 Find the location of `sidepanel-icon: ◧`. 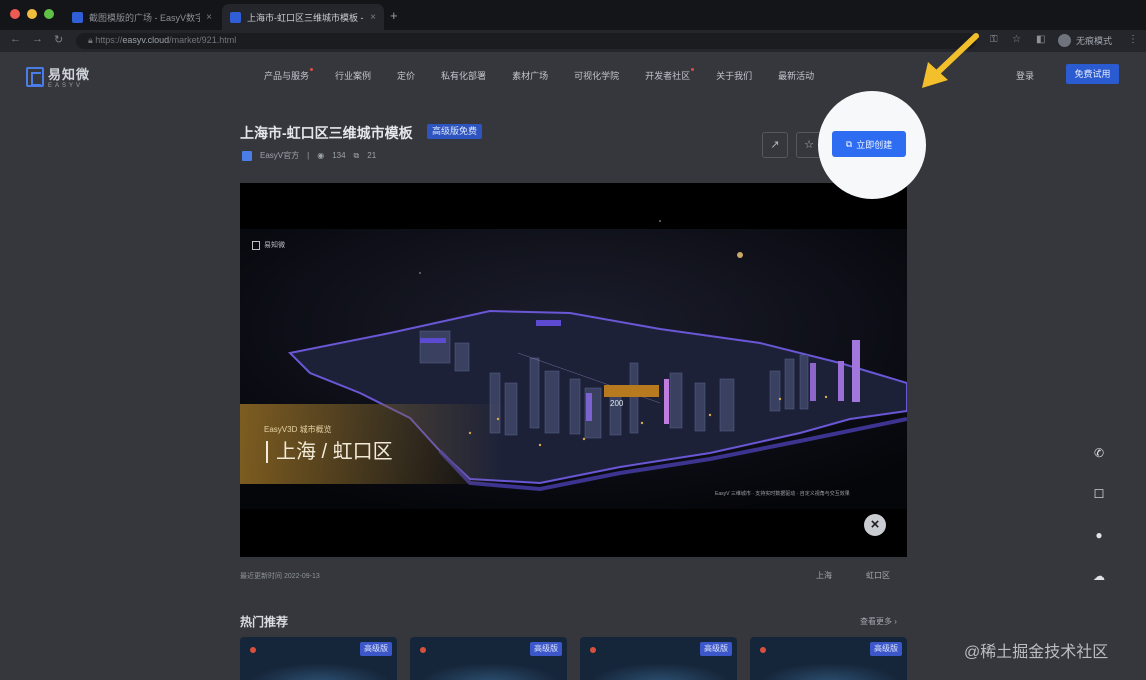

sidepanel-icon: ◧ is located at coordinates (1040, 39).